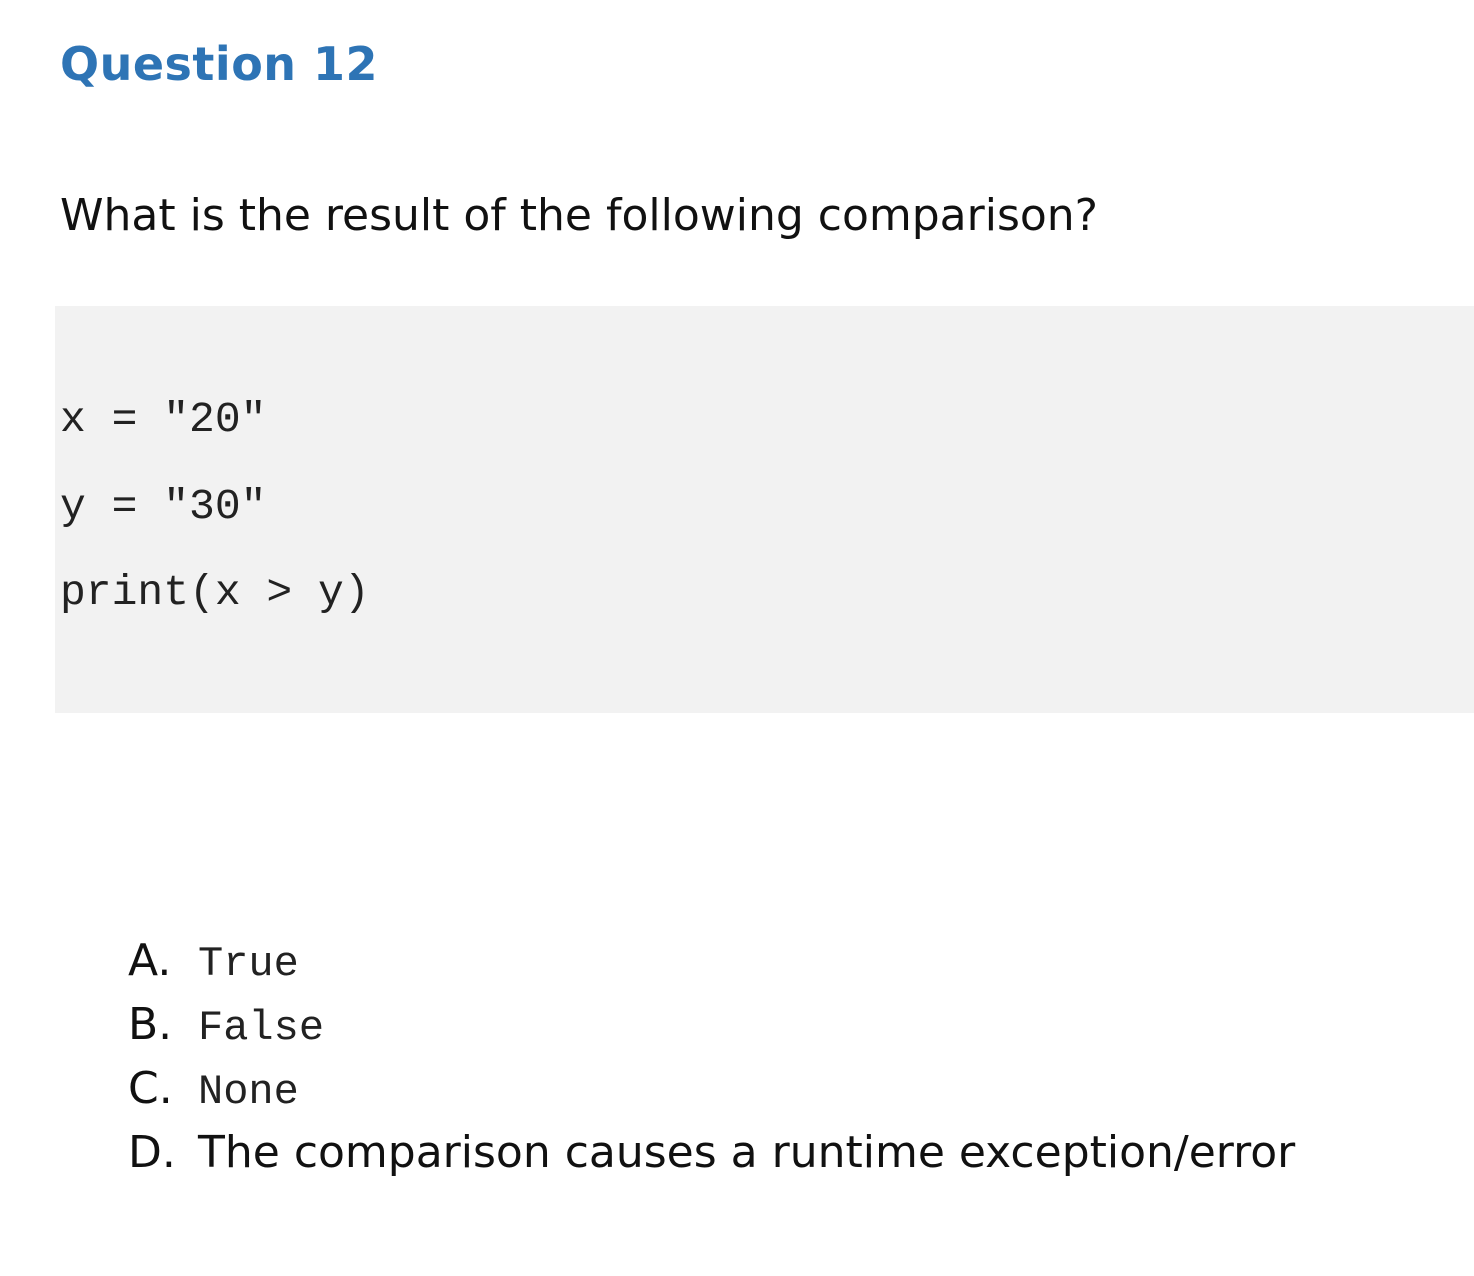 Image resolution: width=1474 pixels, height=1276 pixels. I want to click on code-line: x = "20", so click(163, 419).